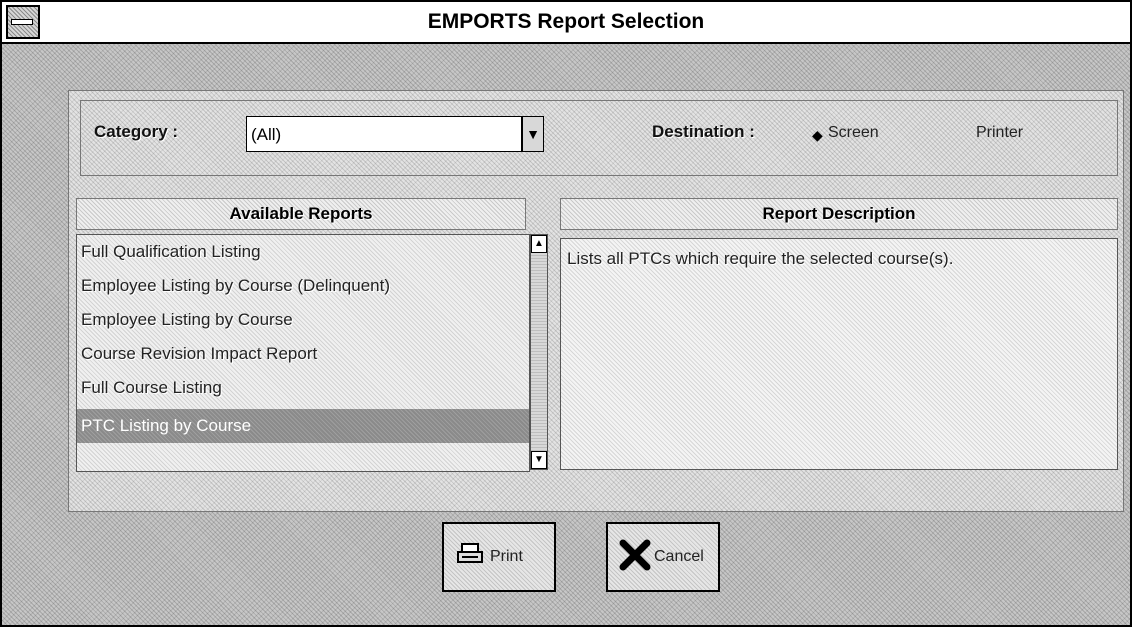 This screenshot has height=627, width=1132. I want to click on radio-printer-label: Printer, so click(999, 133).